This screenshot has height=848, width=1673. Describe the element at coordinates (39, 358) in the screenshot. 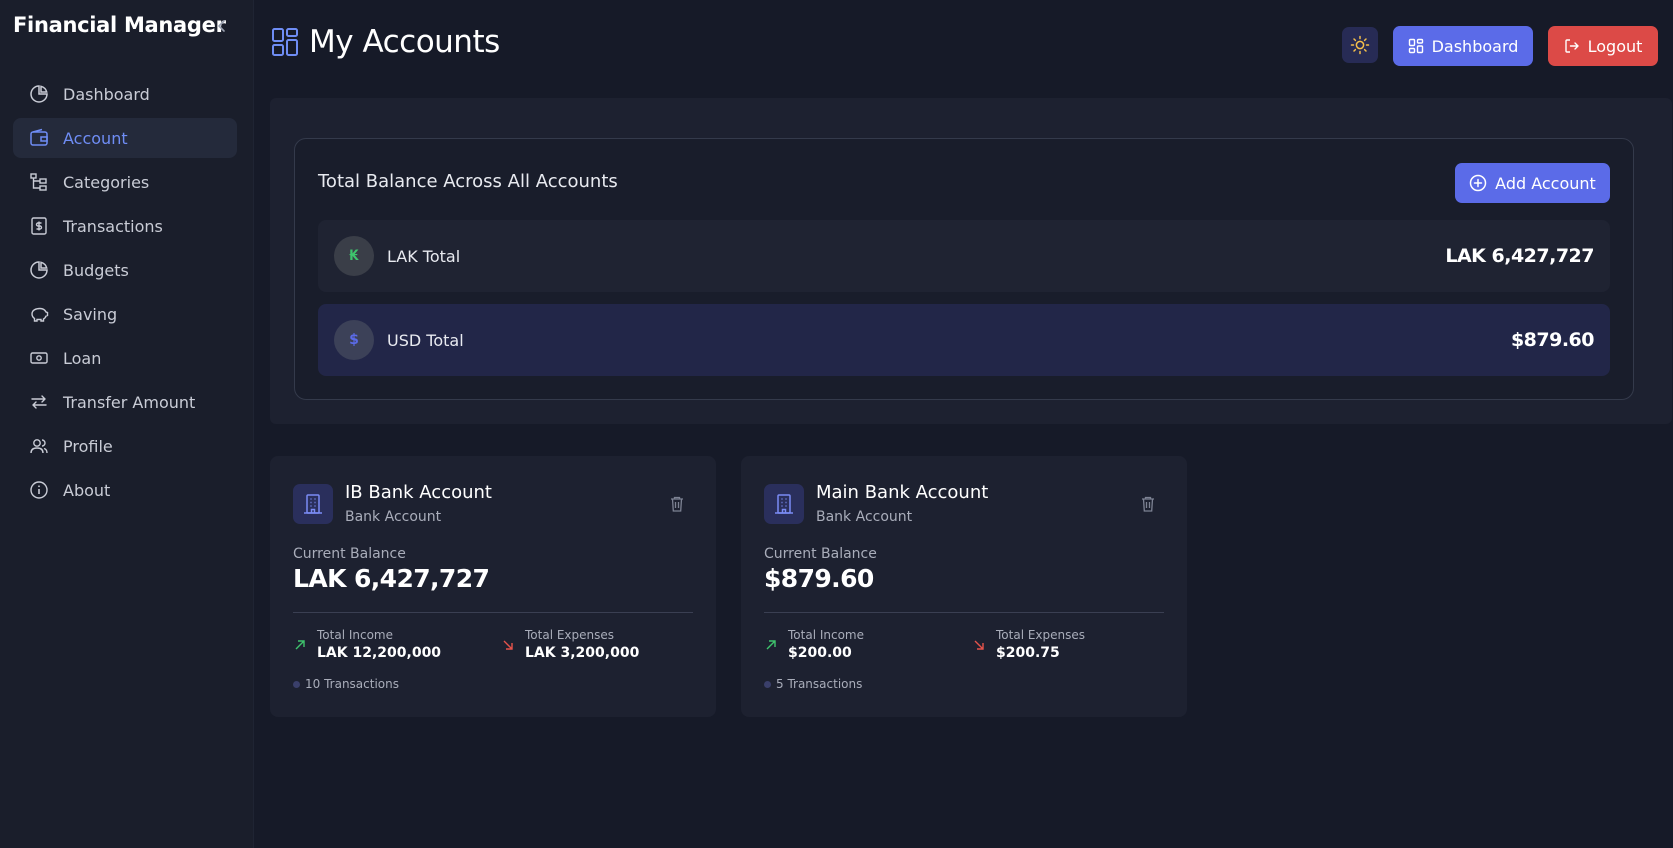

I see `banknote-icon` at that location.